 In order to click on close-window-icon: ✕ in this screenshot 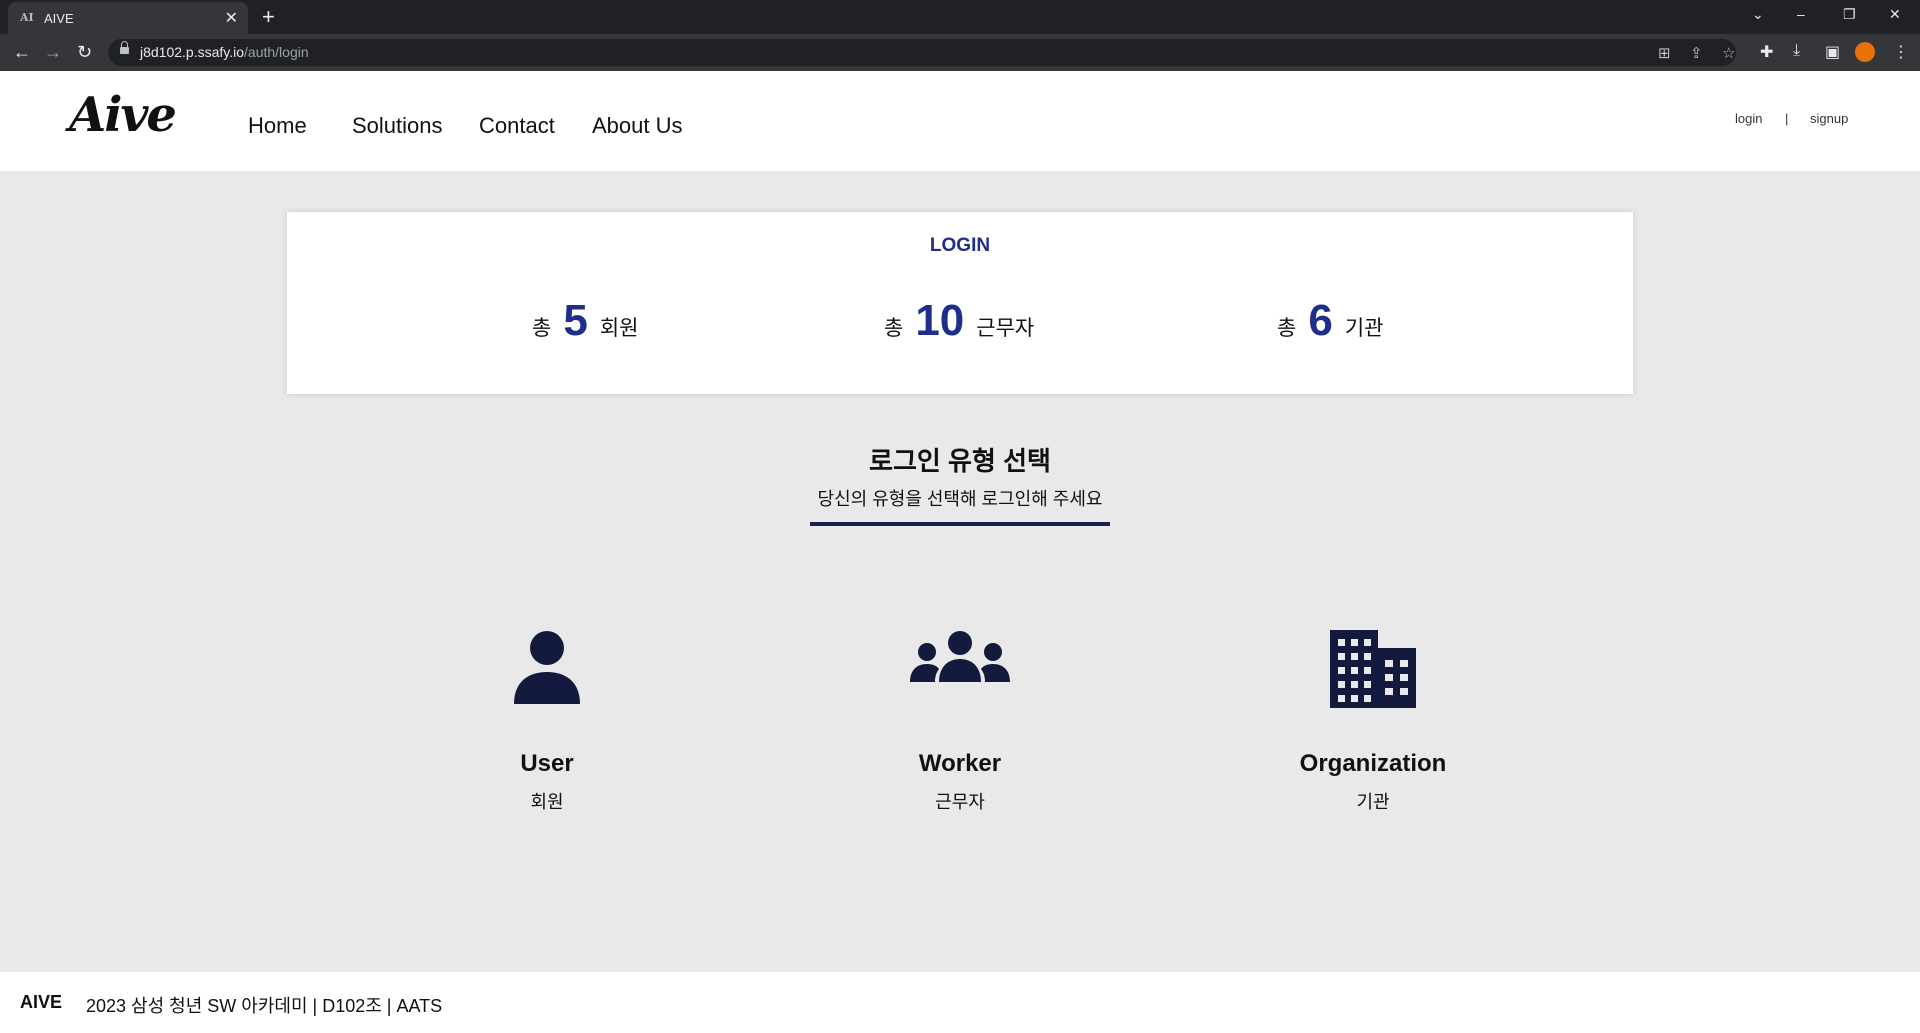, I will do `click(1895, 14)`.